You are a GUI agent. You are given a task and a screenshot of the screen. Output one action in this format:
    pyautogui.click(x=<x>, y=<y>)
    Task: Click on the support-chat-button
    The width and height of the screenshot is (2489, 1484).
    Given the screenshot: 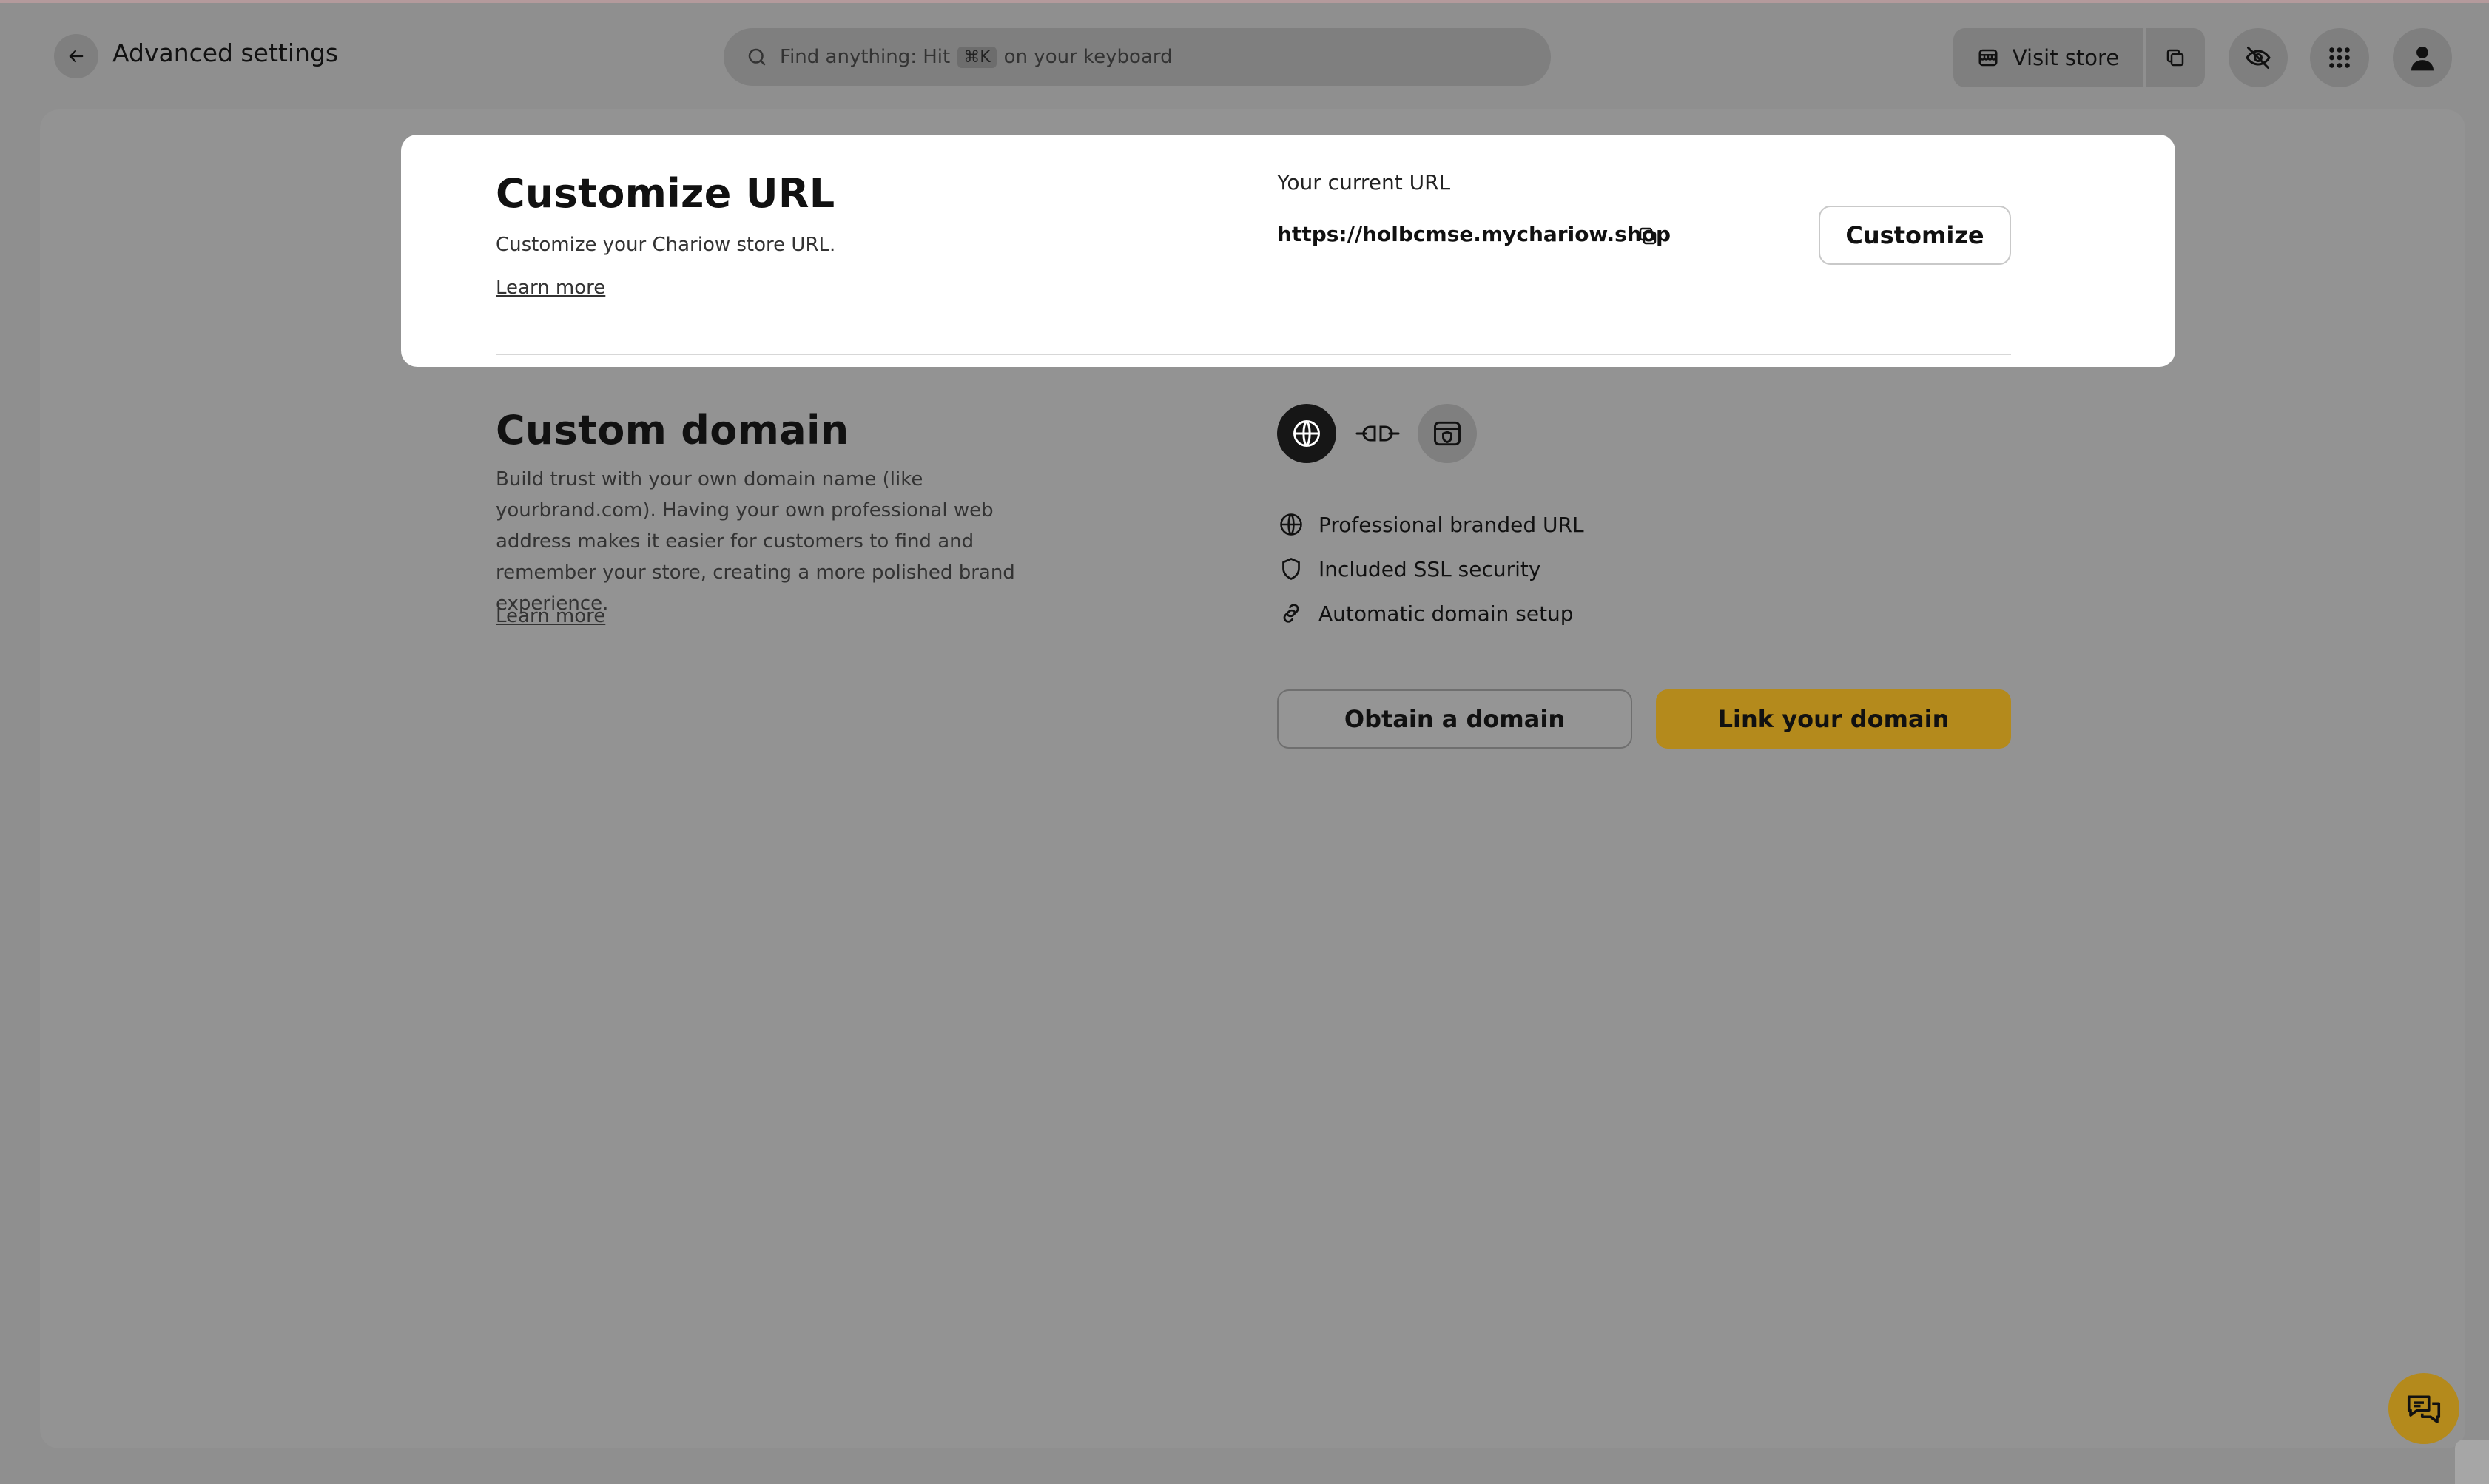 What is the action you would take?
    pyautogui.click(x=2423, y=1408)
    